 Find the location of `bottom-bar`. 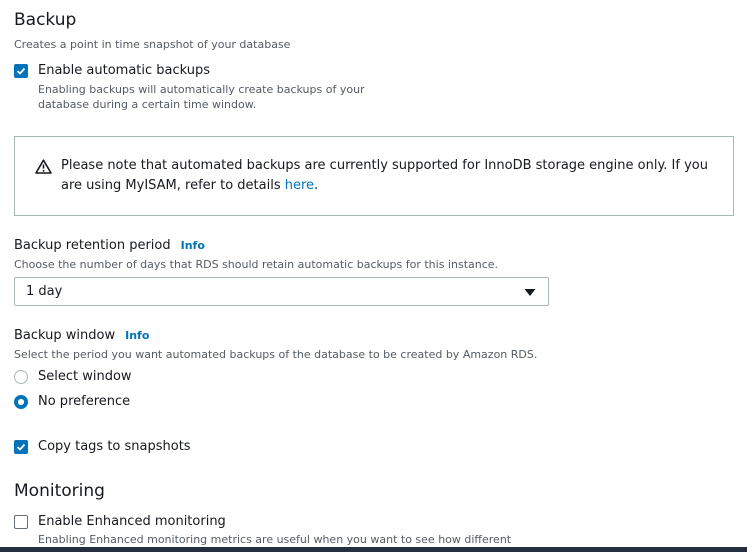

bottom-bar is located at coordinates (373, 549).